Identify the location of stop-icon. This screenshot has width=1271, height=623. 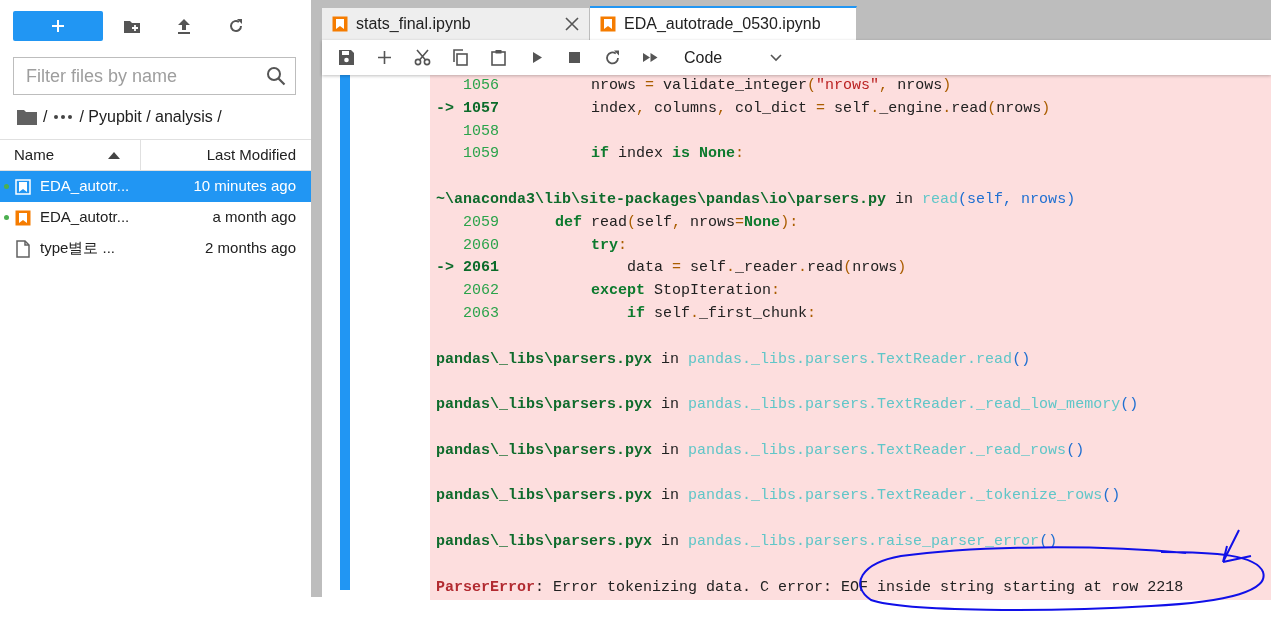
(574, 57).